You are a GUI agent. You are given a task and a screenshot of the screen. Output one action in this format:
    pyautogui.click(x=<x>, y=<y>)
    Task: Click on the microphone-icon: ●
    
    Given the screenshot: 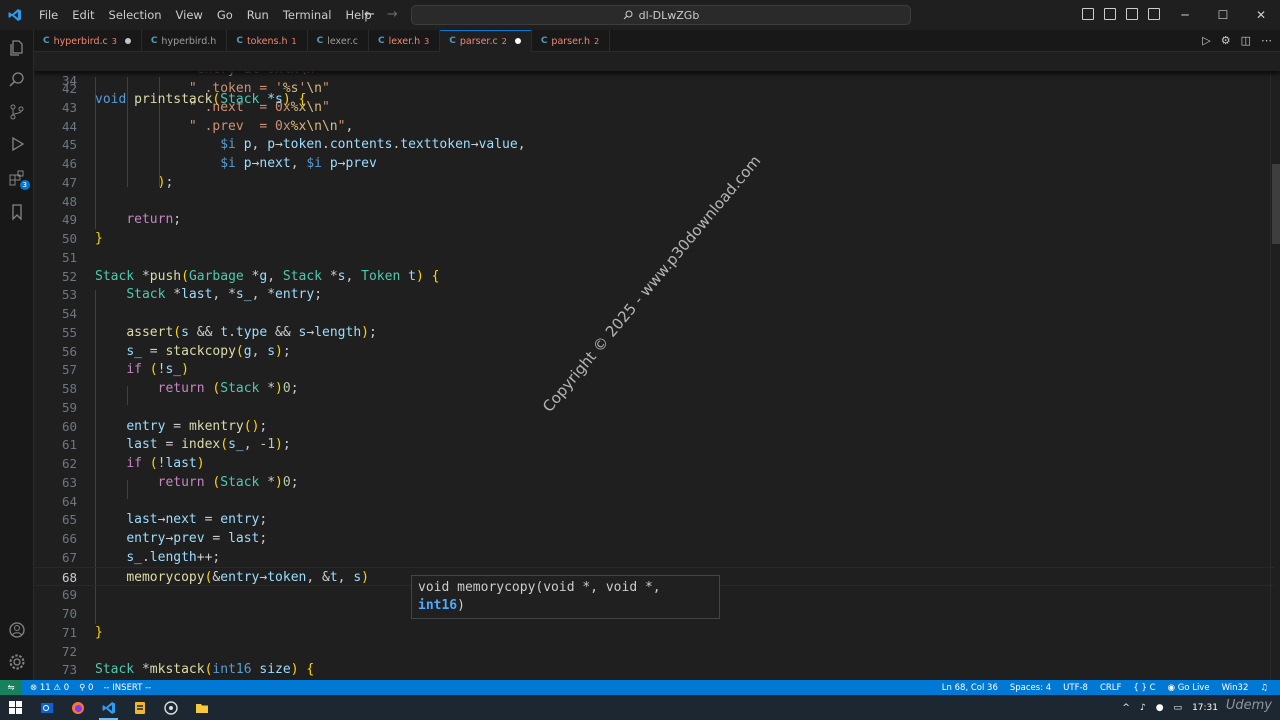 What is the action you would take?
    pyautogui.click(x=1160, y=708)
    